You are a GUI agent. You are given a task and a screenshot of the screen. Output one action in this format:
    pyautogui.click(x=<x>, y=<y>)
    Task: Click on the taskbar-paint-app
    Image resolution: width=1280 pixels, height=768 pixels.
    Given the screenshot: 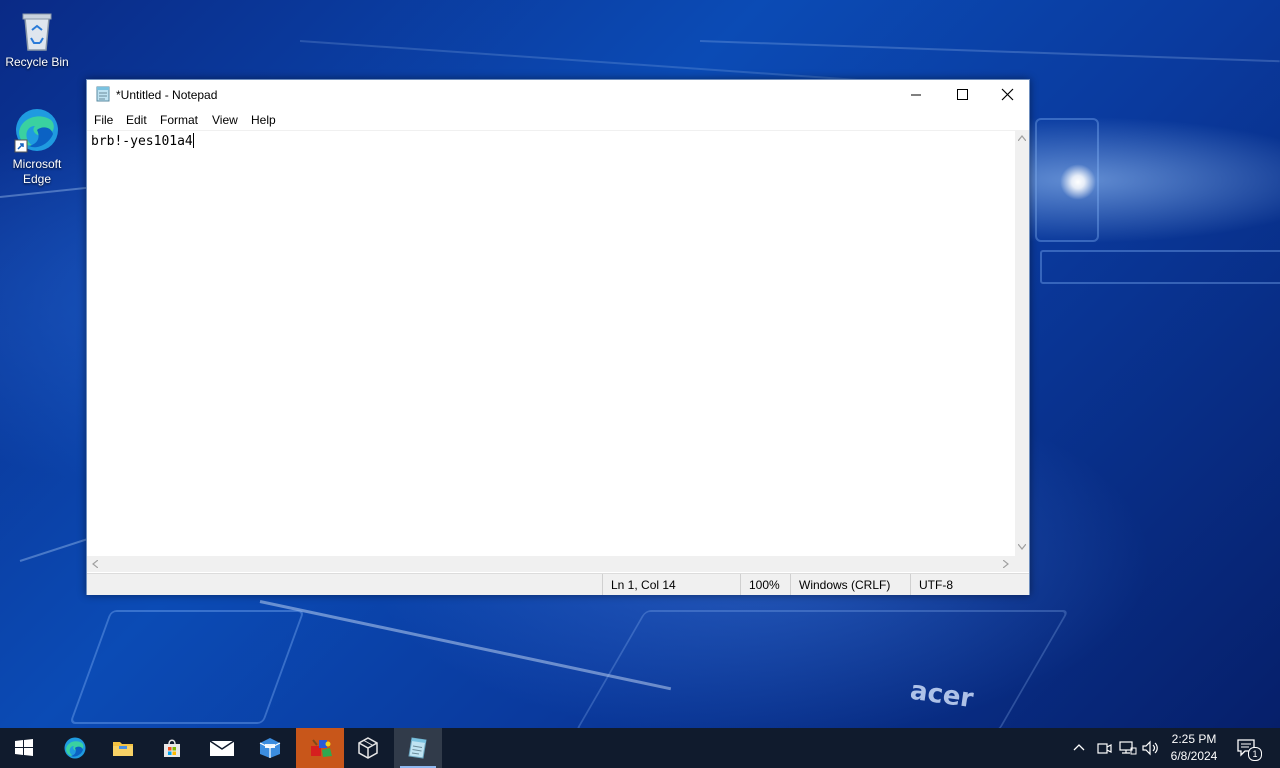 What is the action you would take?
    pyautogui.click(x=320, y=748)
    